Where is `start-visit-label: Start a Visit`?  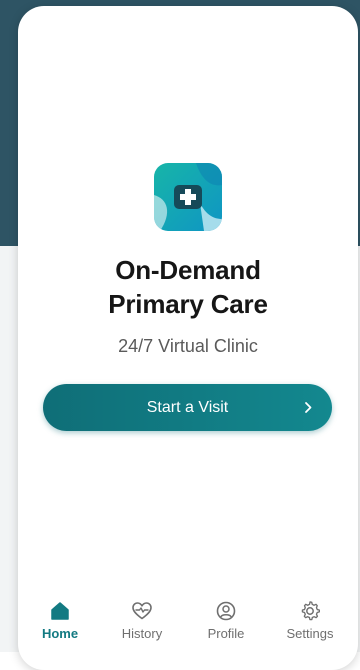 start-visit-label: Start a Visit is located at coordinates (187, 407).